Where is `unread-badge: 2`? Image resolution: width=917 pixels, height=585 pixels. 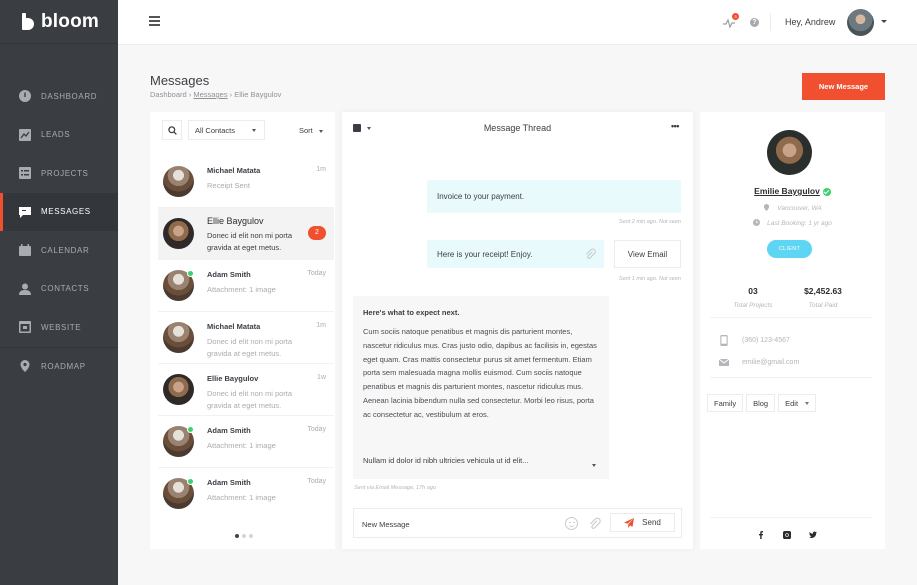 unread-badge: 2 is located at coordinates (317, 233).